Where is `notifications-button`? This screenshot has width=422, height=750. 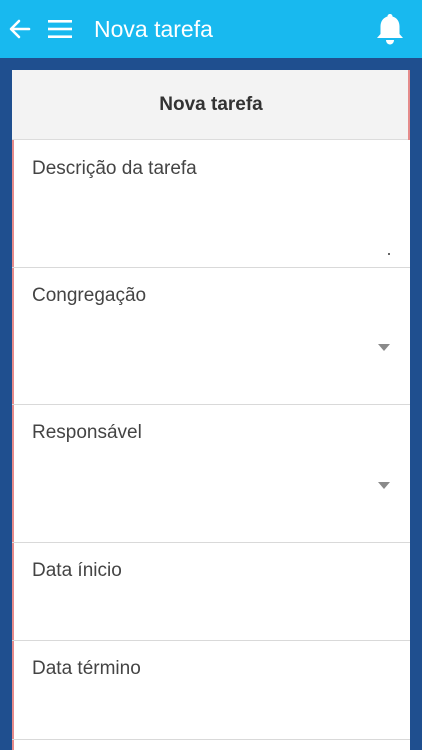 notifications-button is located at coordinates (390, 29).